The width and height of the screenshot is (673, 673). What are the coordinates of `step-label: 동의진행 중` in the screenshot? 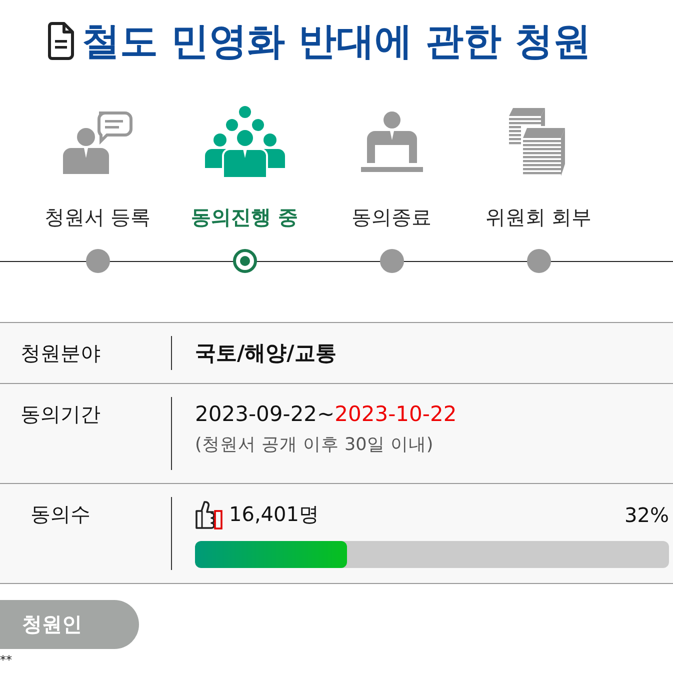 It's located at (244, 217).